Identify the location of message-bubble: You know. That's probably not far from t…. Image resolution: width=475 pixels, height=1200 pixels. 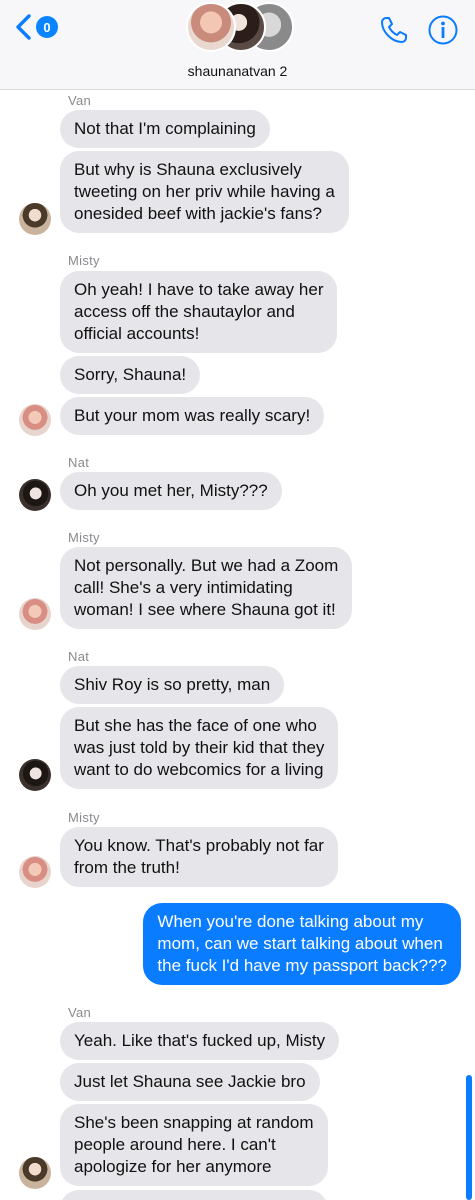
(199, 857).